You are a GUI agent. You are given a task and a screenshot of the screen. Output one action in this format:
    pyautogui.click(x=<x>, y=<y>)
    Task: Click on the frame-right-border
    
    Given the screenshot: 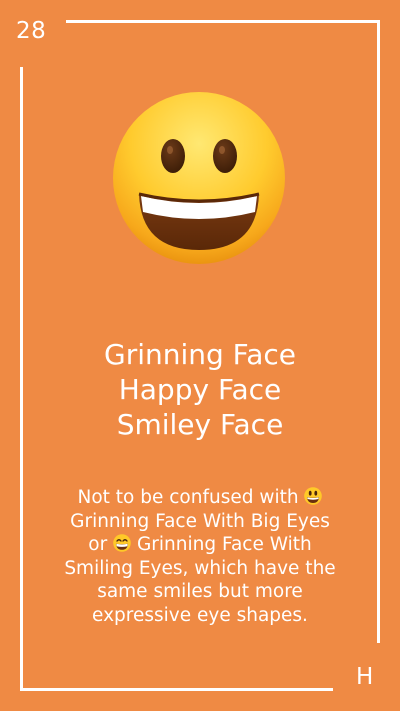 What is the action you would take?
    pyautogui.click(x=378, y=331)
    